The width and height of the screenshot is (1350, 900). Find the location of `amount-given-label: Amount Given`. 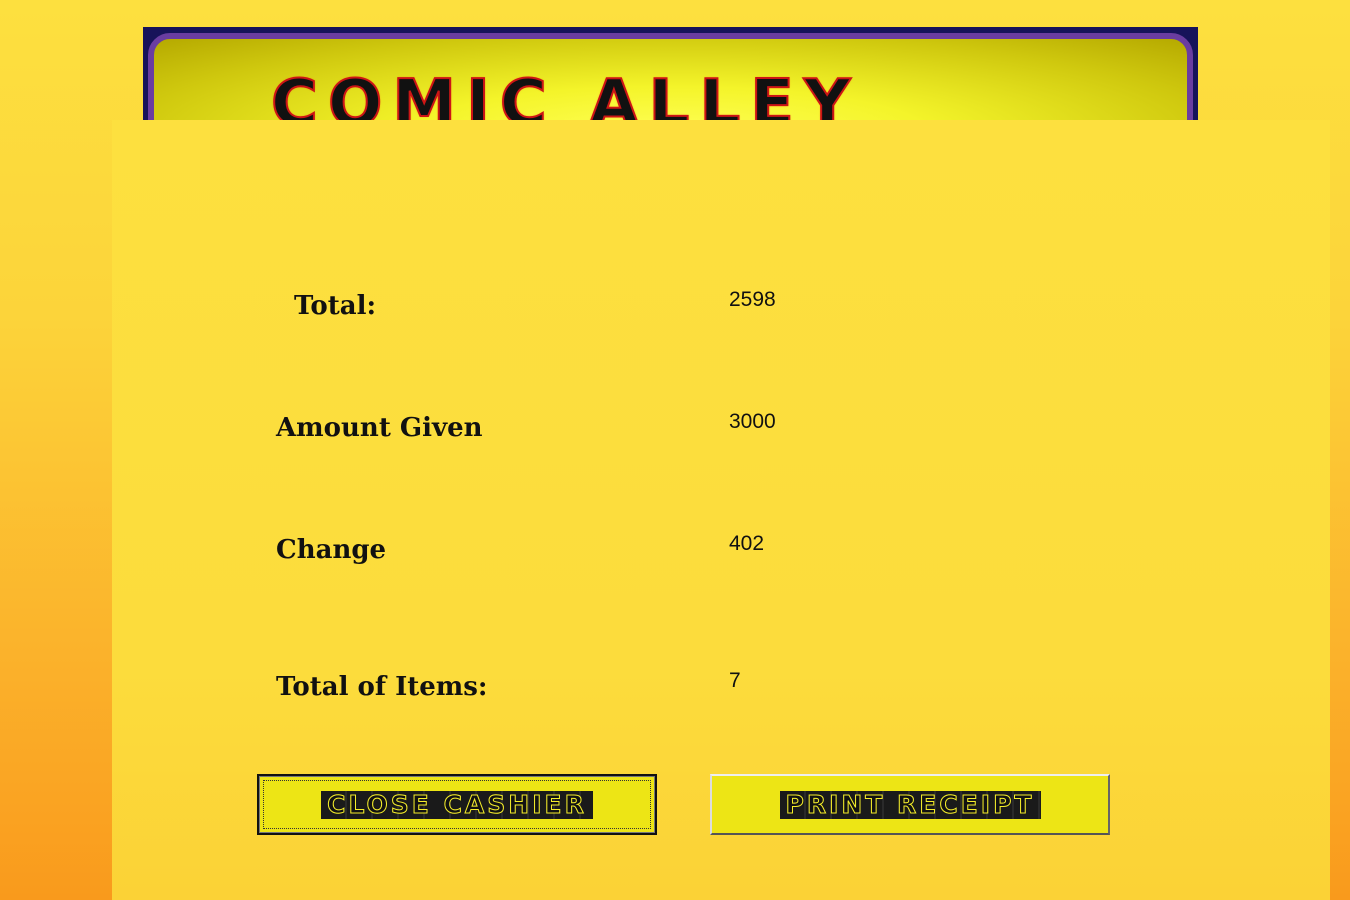

amount-given-label: Amount Given is located at coordinates (379, 428).